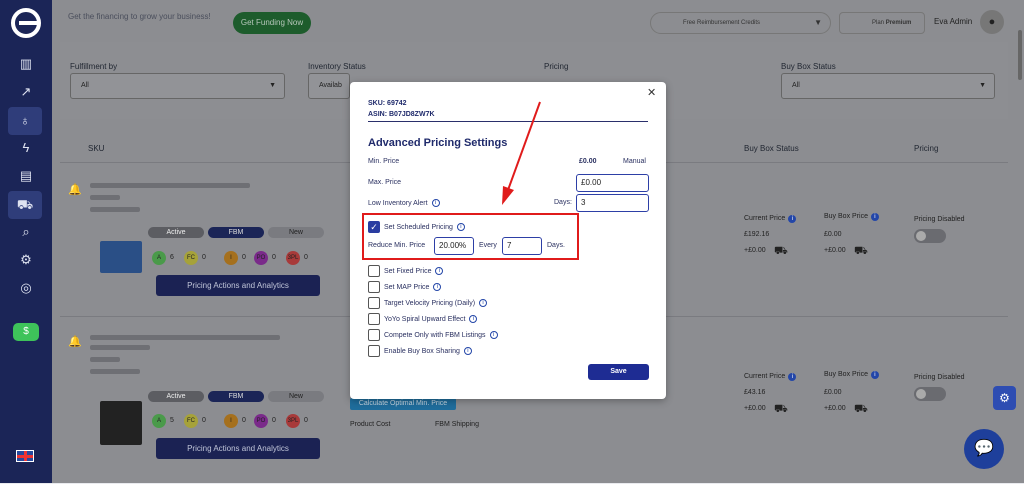 The height and width of the screenshot is (484, 1024). Describe the element at coordinates (25, 121) in the screenshot. I see `award-icon: ♁` at that location.